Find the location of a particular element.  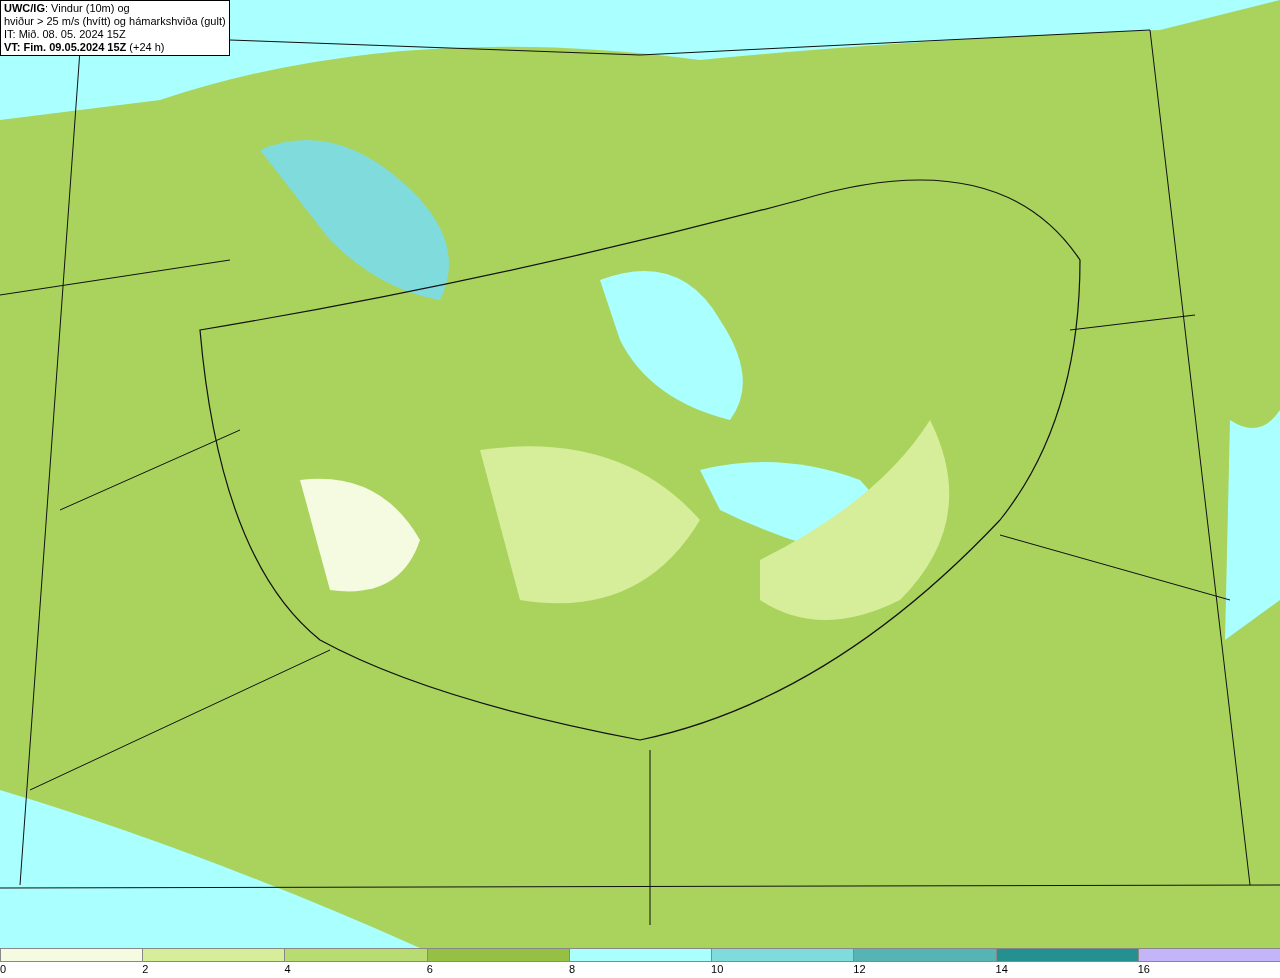

title-line: hviður > 25 m/s (hvítt) og hámarkshviða (gult) is located at coordinates (115, 21).